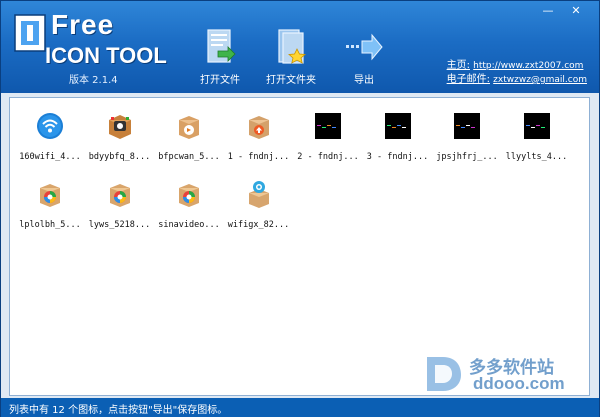  Describe the element at coordinates (83, 24) in the screenshot. I see `logo-free-text: Free` at that location.